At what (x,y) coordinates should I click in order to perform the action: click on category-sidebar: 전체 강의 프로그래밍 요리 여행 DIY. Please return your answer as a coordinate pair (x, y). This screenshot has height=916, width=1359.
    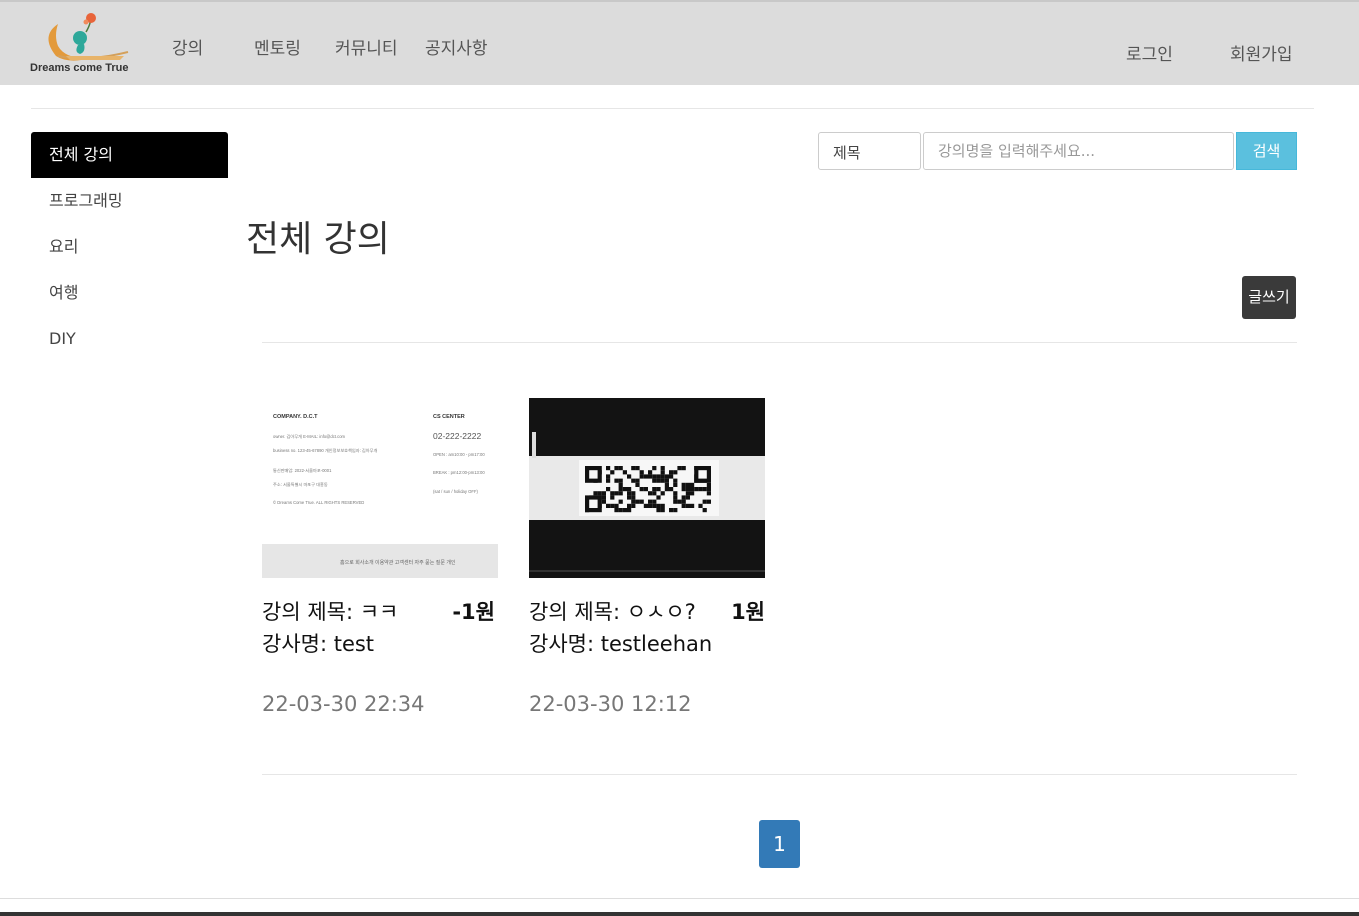
    Looking at the image, I should click on (129, 247).